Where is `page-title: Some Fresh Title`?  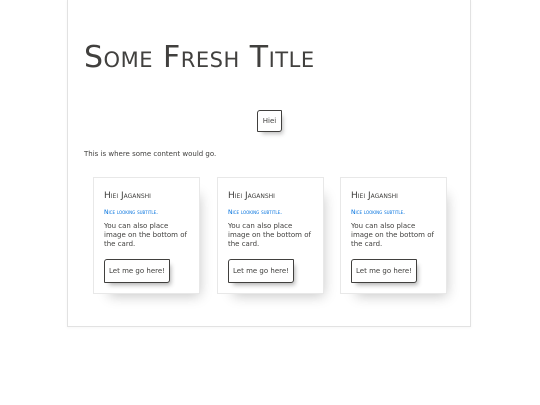
page-title: Some Fresh Title is located at coordinates (199, 57).